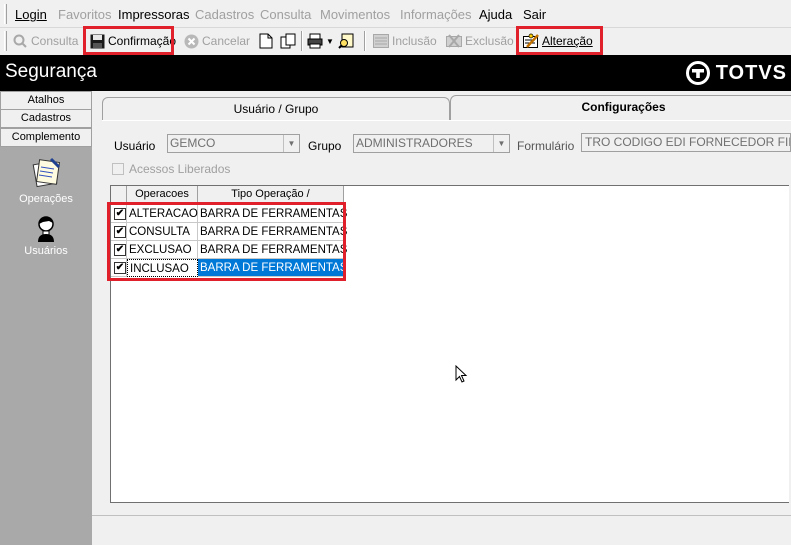 This screenshot has width=791, height=545. What do you see at coordinates (226, 41) in the screenshot?
I see `cancelar-label: Cancelar` at bounding box center [226, 41].